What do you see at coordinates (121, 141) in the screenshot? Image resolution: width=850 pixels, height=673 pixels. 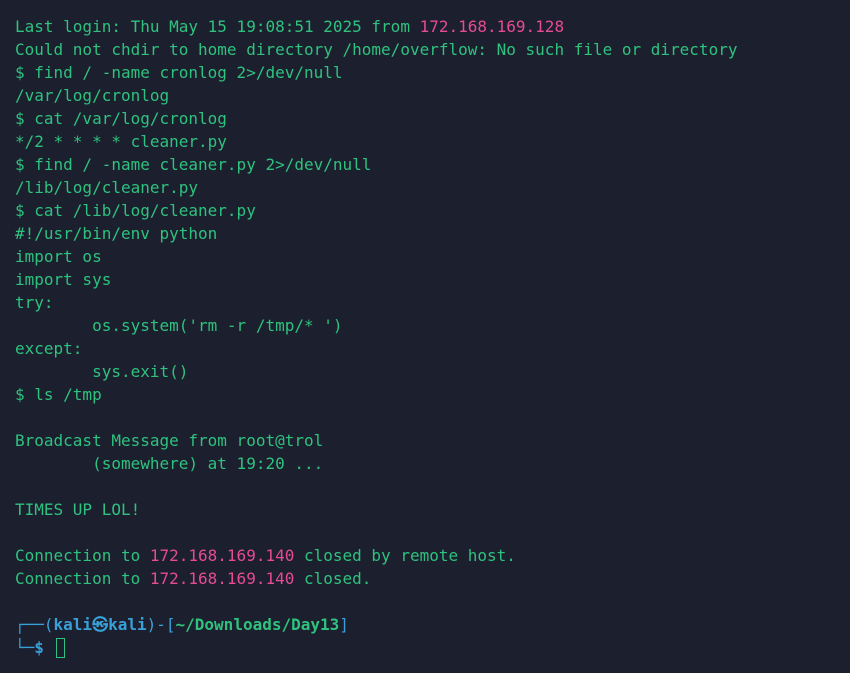 I see `output-line: */2 * * * * cleaner.py` at bounding box center [121, 141].